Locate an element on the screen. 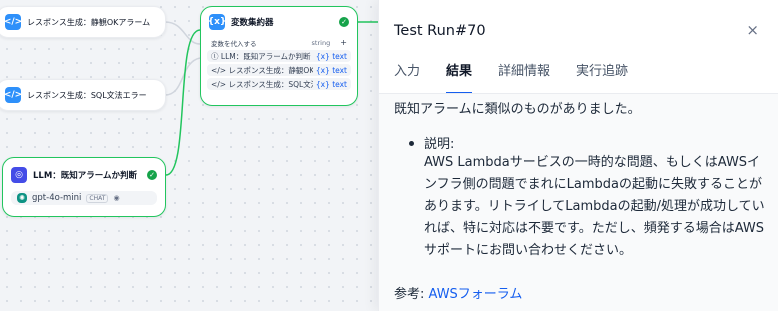 The height and width of the screenshot is (311, 778). edge-llm is located at coordinates (183, 102).